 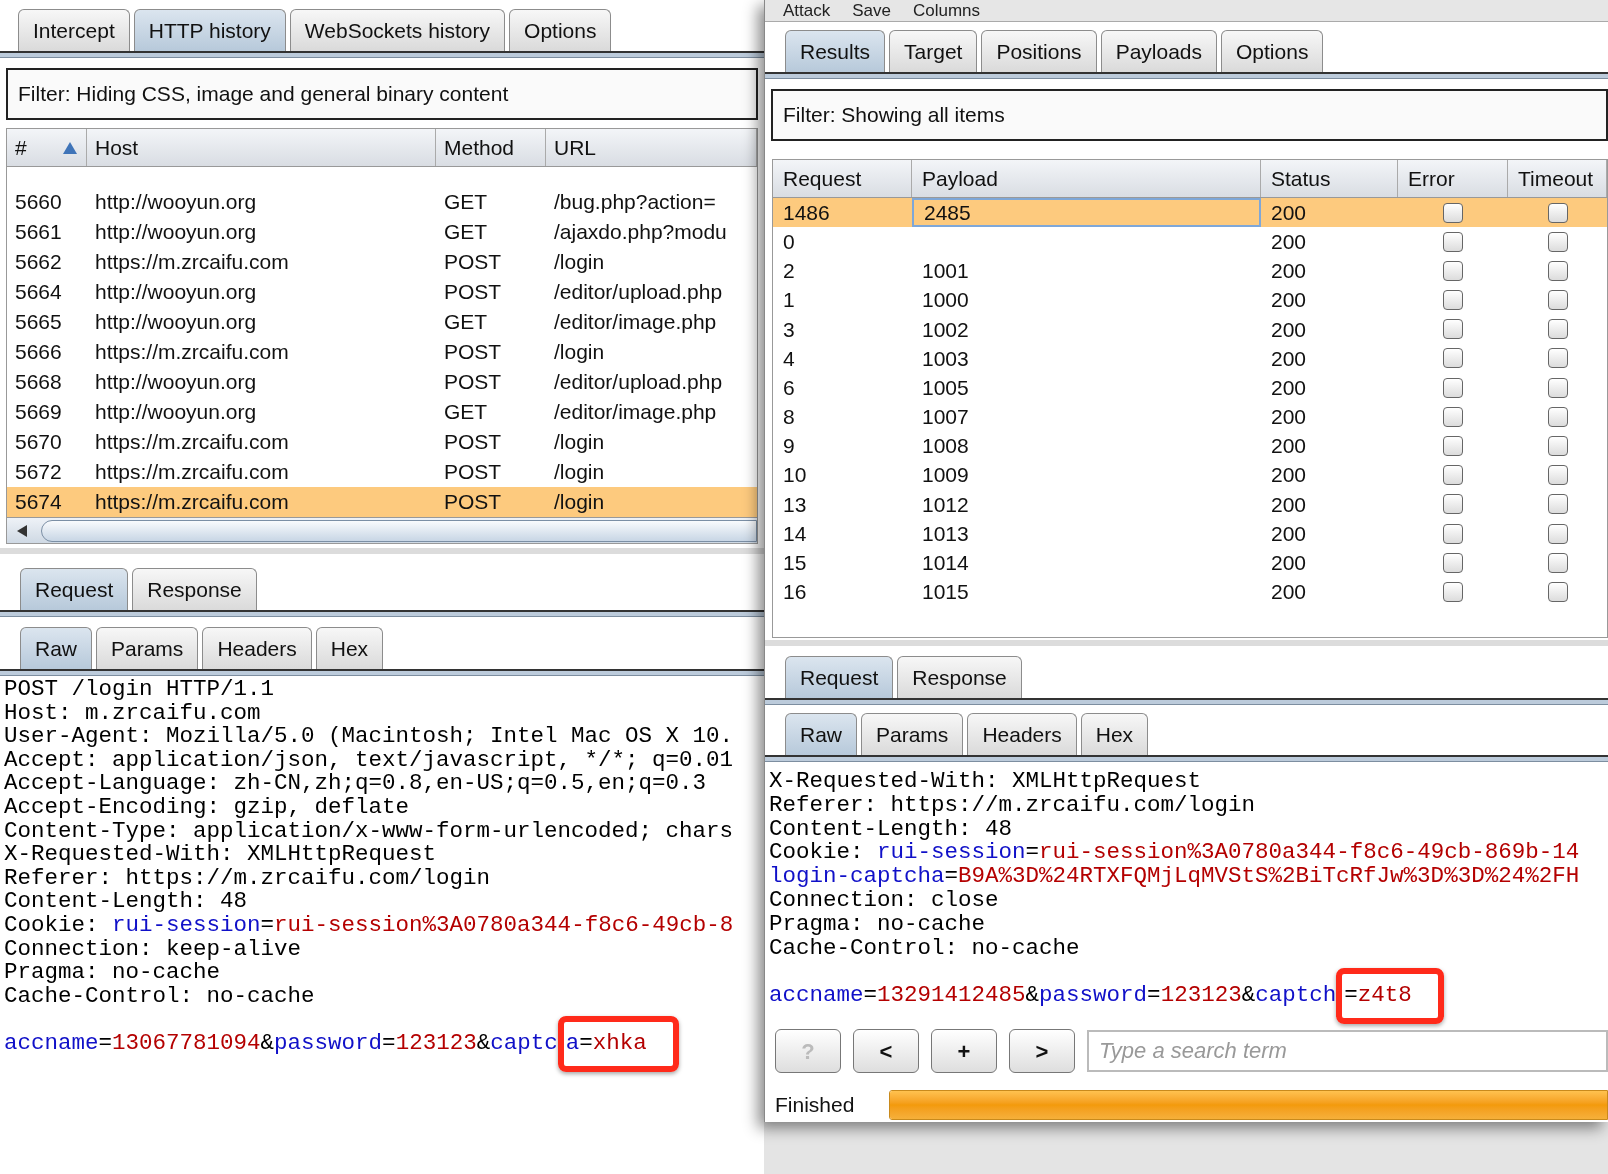 What do you see at coordinates (1329, 178) in the screenshot?
I see `column-header: Status` at bounding box center [1329, 178].